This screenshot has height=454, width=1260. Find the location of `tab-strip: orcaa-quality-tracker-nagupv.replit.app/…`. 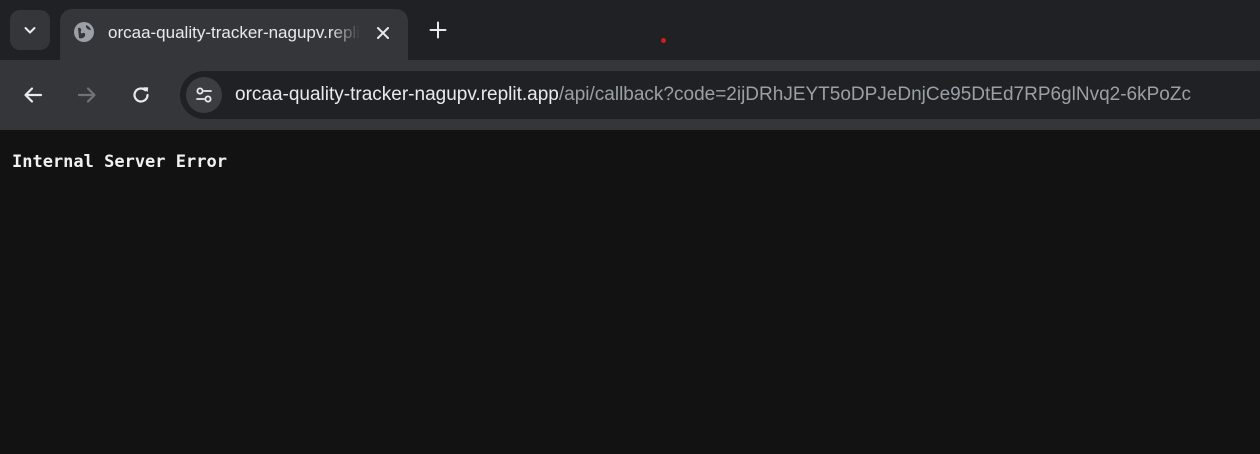

tab-strip: orcaa-quality-tracker-nagupv.replit.app/… is located at coordinates (630, 30).